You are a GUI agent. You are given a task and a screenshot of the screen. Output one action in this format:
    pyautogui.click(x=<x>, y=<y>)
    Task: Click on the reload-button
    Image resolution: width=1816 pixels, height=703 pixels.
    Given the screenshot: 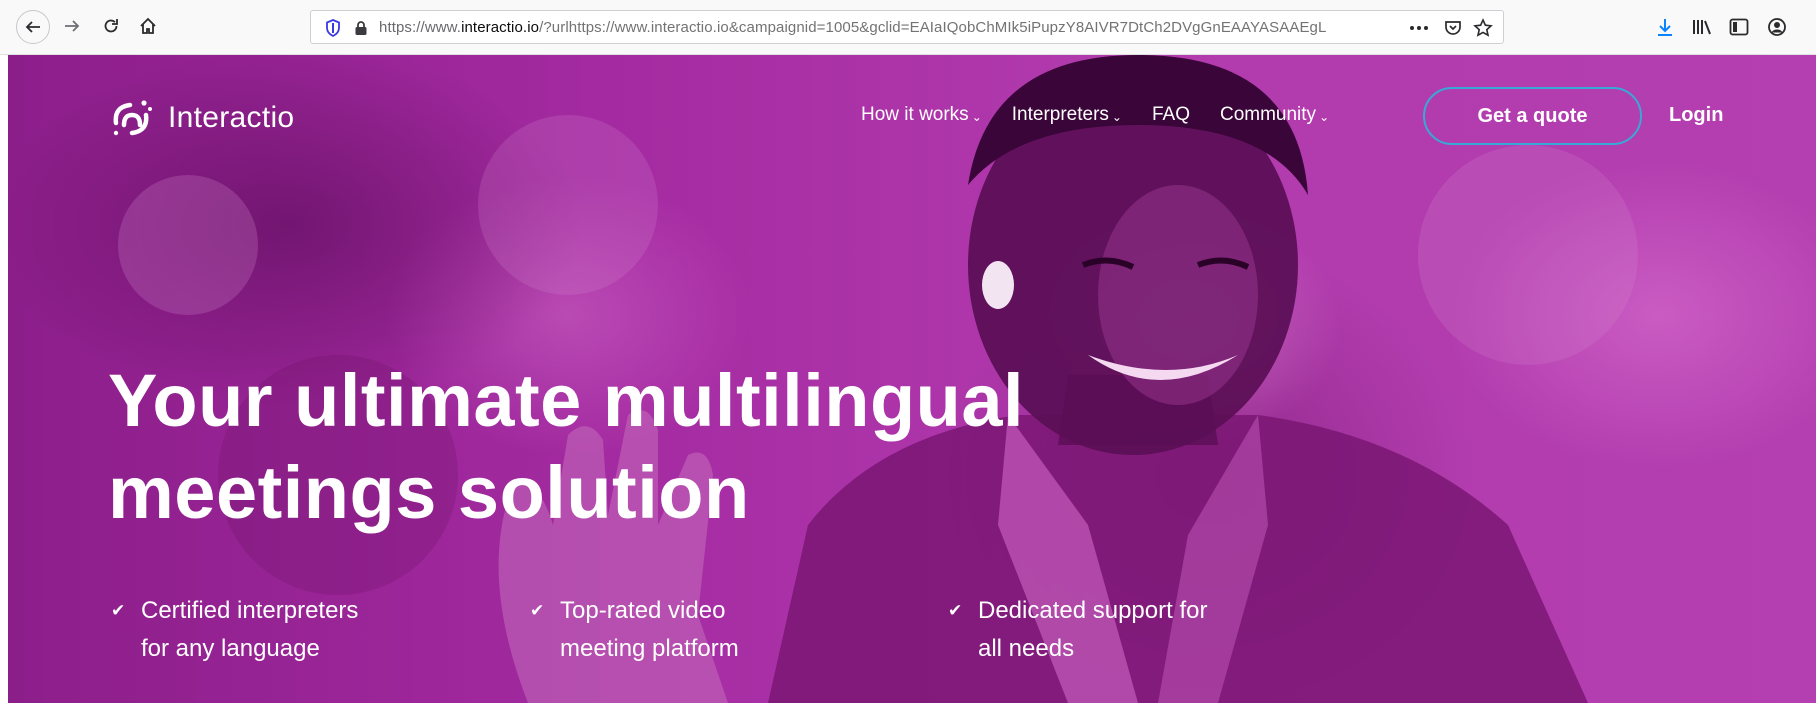 What is the action you would take?
    pyautogui.click(x=111, y=26)
    